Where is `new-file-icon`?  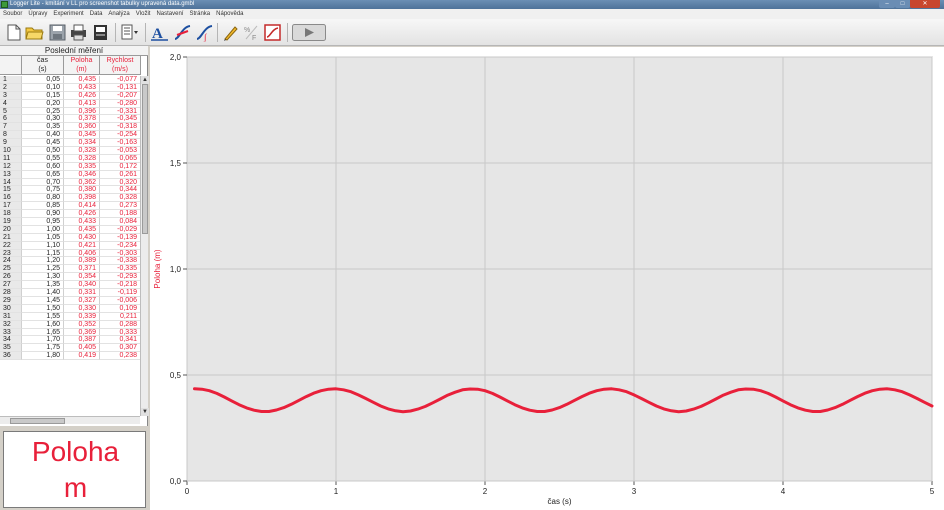
new-file-icon is located at coordinates (13, 32).